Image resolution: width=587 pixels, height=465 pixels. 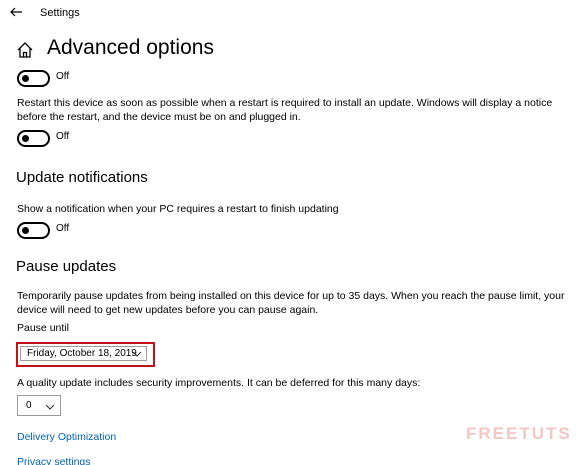 I want to click on home-icon, so click(x=25, y=50).